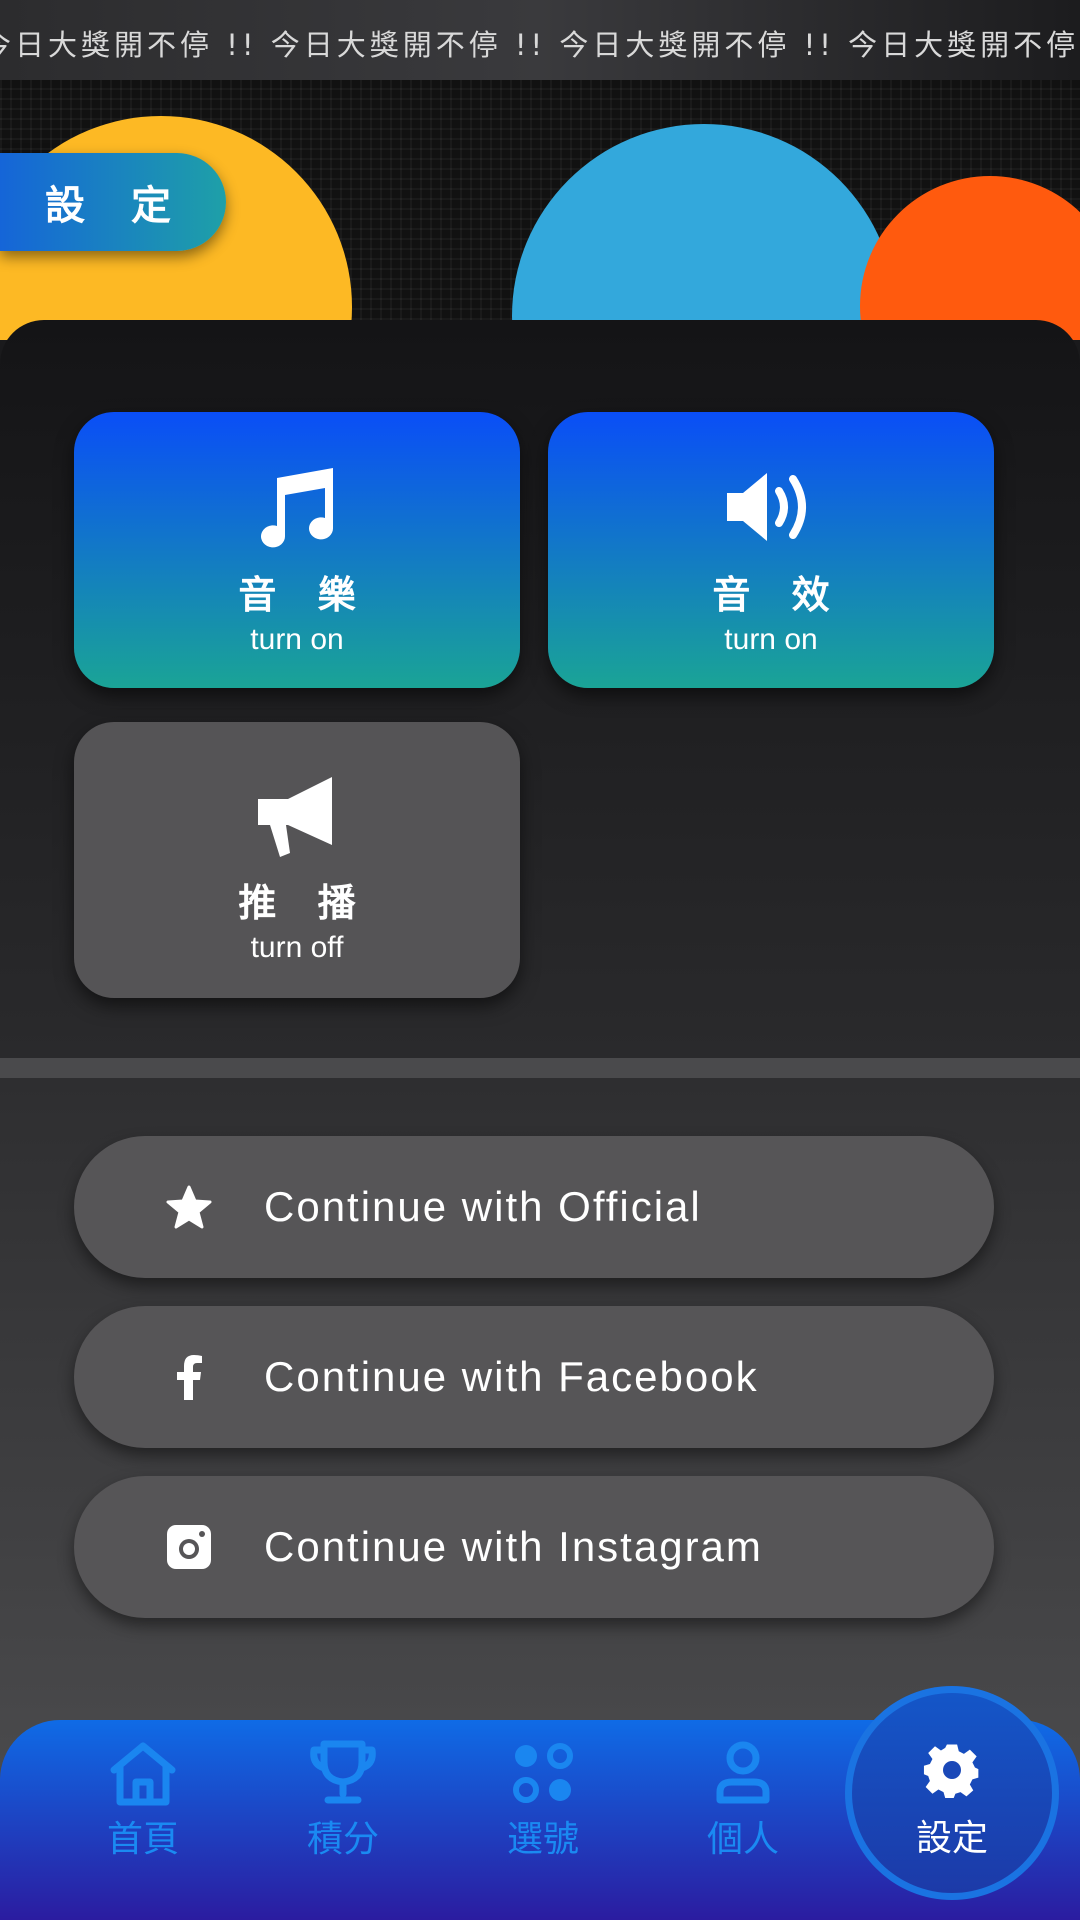 This screenshot has width=1080, height=1920. What do you see at coordinates (297, 507) in the screenshot?
I see `music-note-icon` at bounding box center [297, 507].